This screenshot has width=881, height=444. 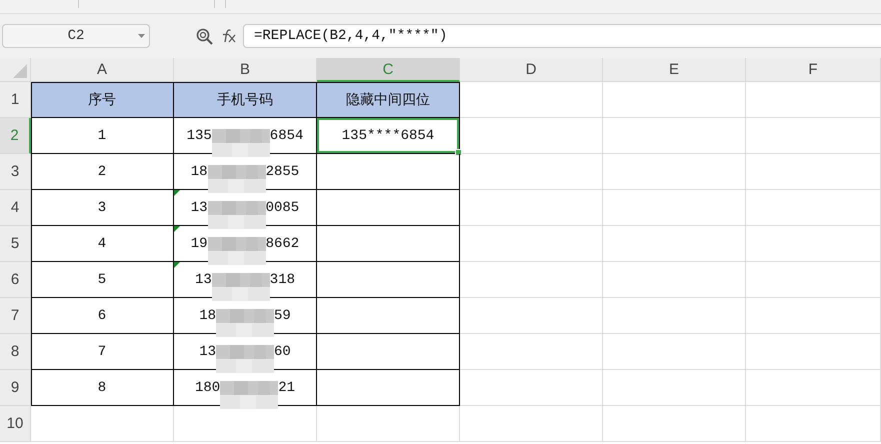 What do you see at coordinates (102, 172) in the screenshot?
I see `table-cell: 2` at bounding box center [102, 172].